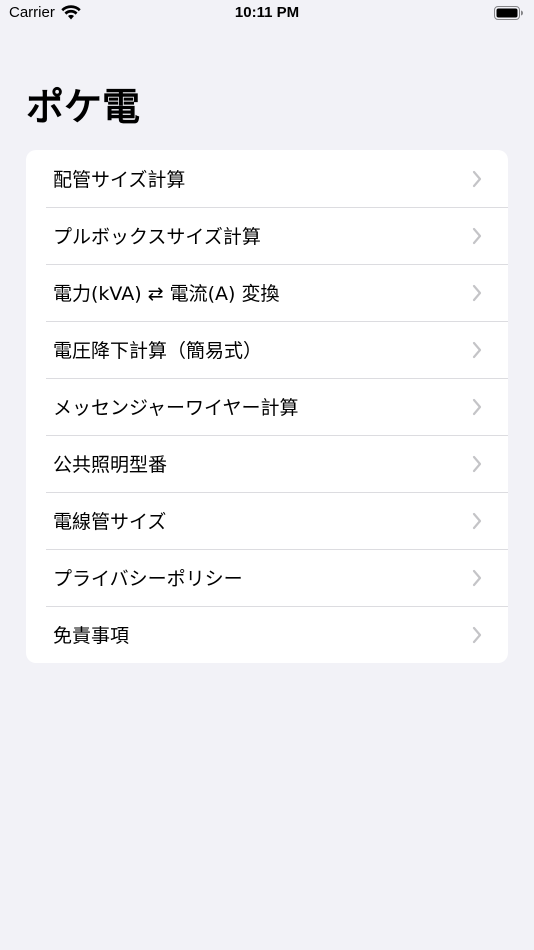  I want to click on menu-item-label: 公共照明型番, so click(110, 465).